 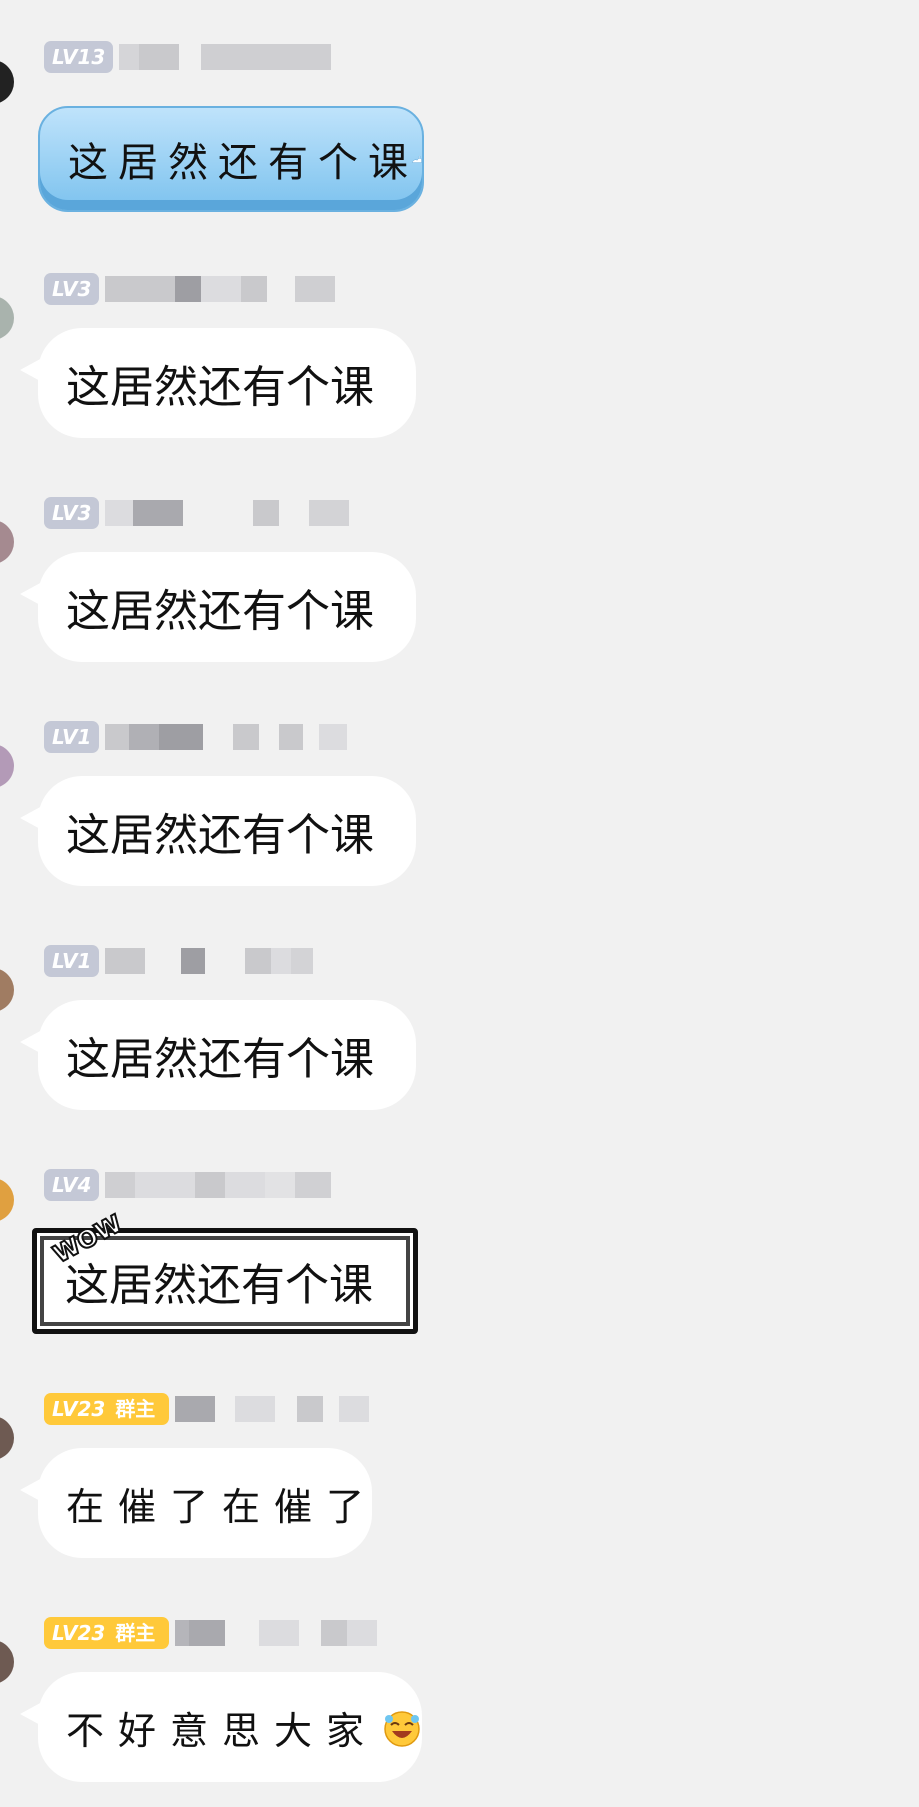 What do you see at coordinates (417, 159) in the screenshot?
I see `wave-icon` at bounding box center [417, 159].